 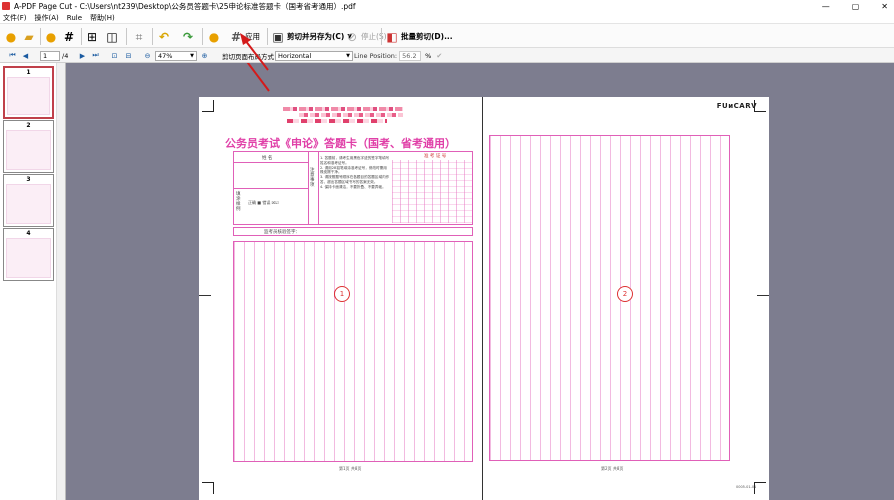 What do you see at coordinates (188, 36) in the screenshot?
I see `redo-button: ↷` at bounding box center [188, 36].